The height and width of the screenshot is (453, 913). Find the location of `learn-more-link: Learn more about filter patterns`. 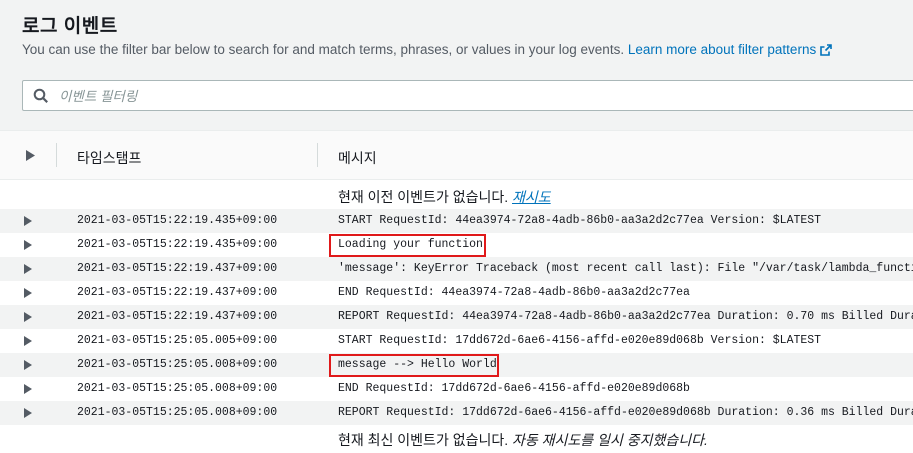

learn-more-link: Learn more about filter patterns is located at coordinates (730, 49).